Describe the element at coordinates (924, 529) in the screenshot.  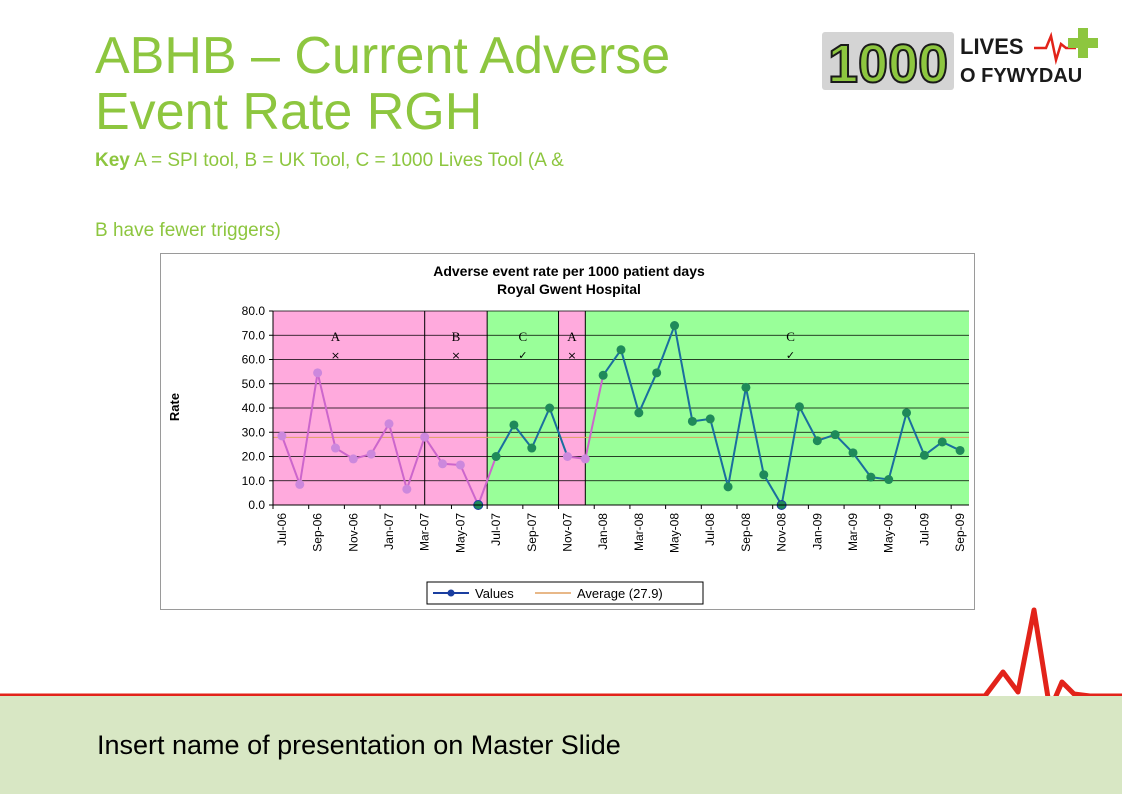
I see `x-tick-label: Jul-09` at that location.